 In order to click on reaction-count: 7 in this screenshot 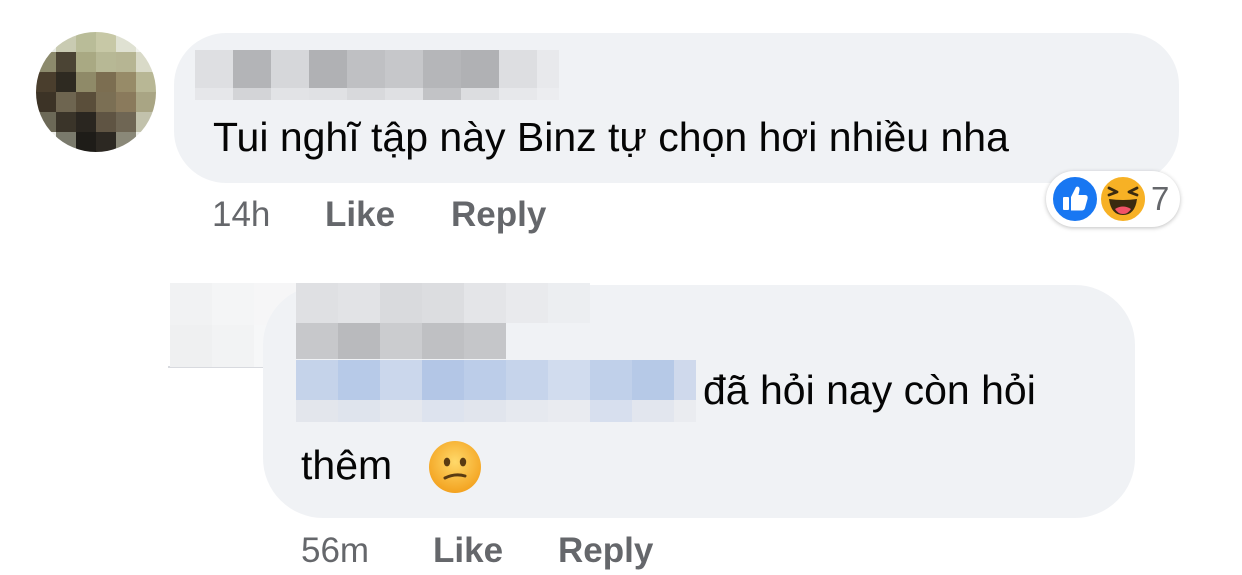, I will do `click(1160, 199)`.